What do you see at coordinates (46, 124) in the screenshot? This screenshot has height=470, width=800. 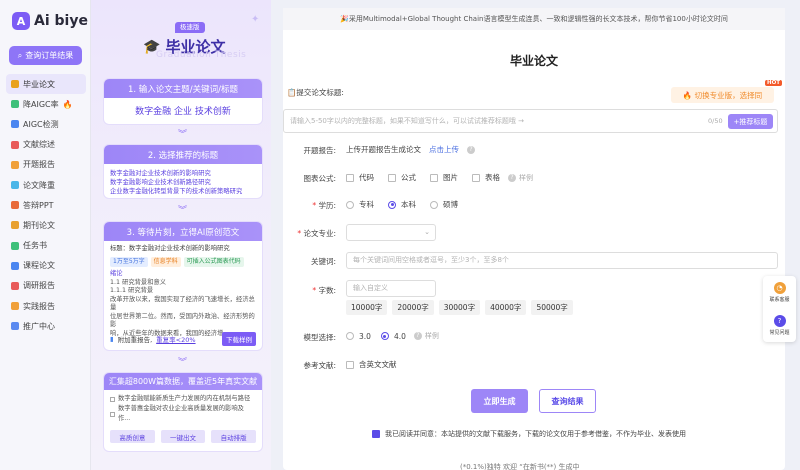 I see `sidebar-item: AIGC检测` at bounding box center [46, 124].